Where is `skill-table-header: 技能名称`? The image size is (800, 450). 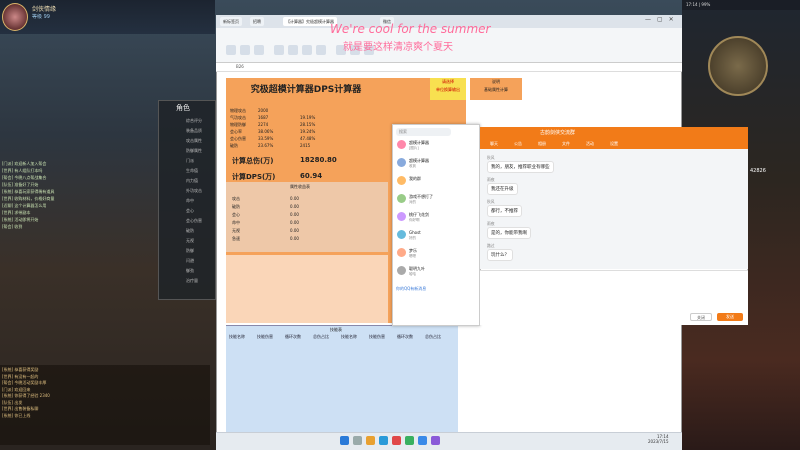 skill-table-header: 技能名称 is located at coordinates (349, 336).